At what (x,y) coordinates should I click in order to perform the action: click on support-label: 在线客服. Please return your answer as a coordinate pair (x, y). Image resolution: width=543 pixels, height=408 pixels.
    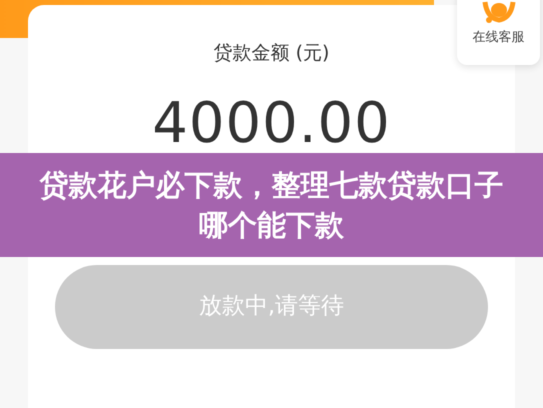
    Looking at the image, I should click on (498, 38).